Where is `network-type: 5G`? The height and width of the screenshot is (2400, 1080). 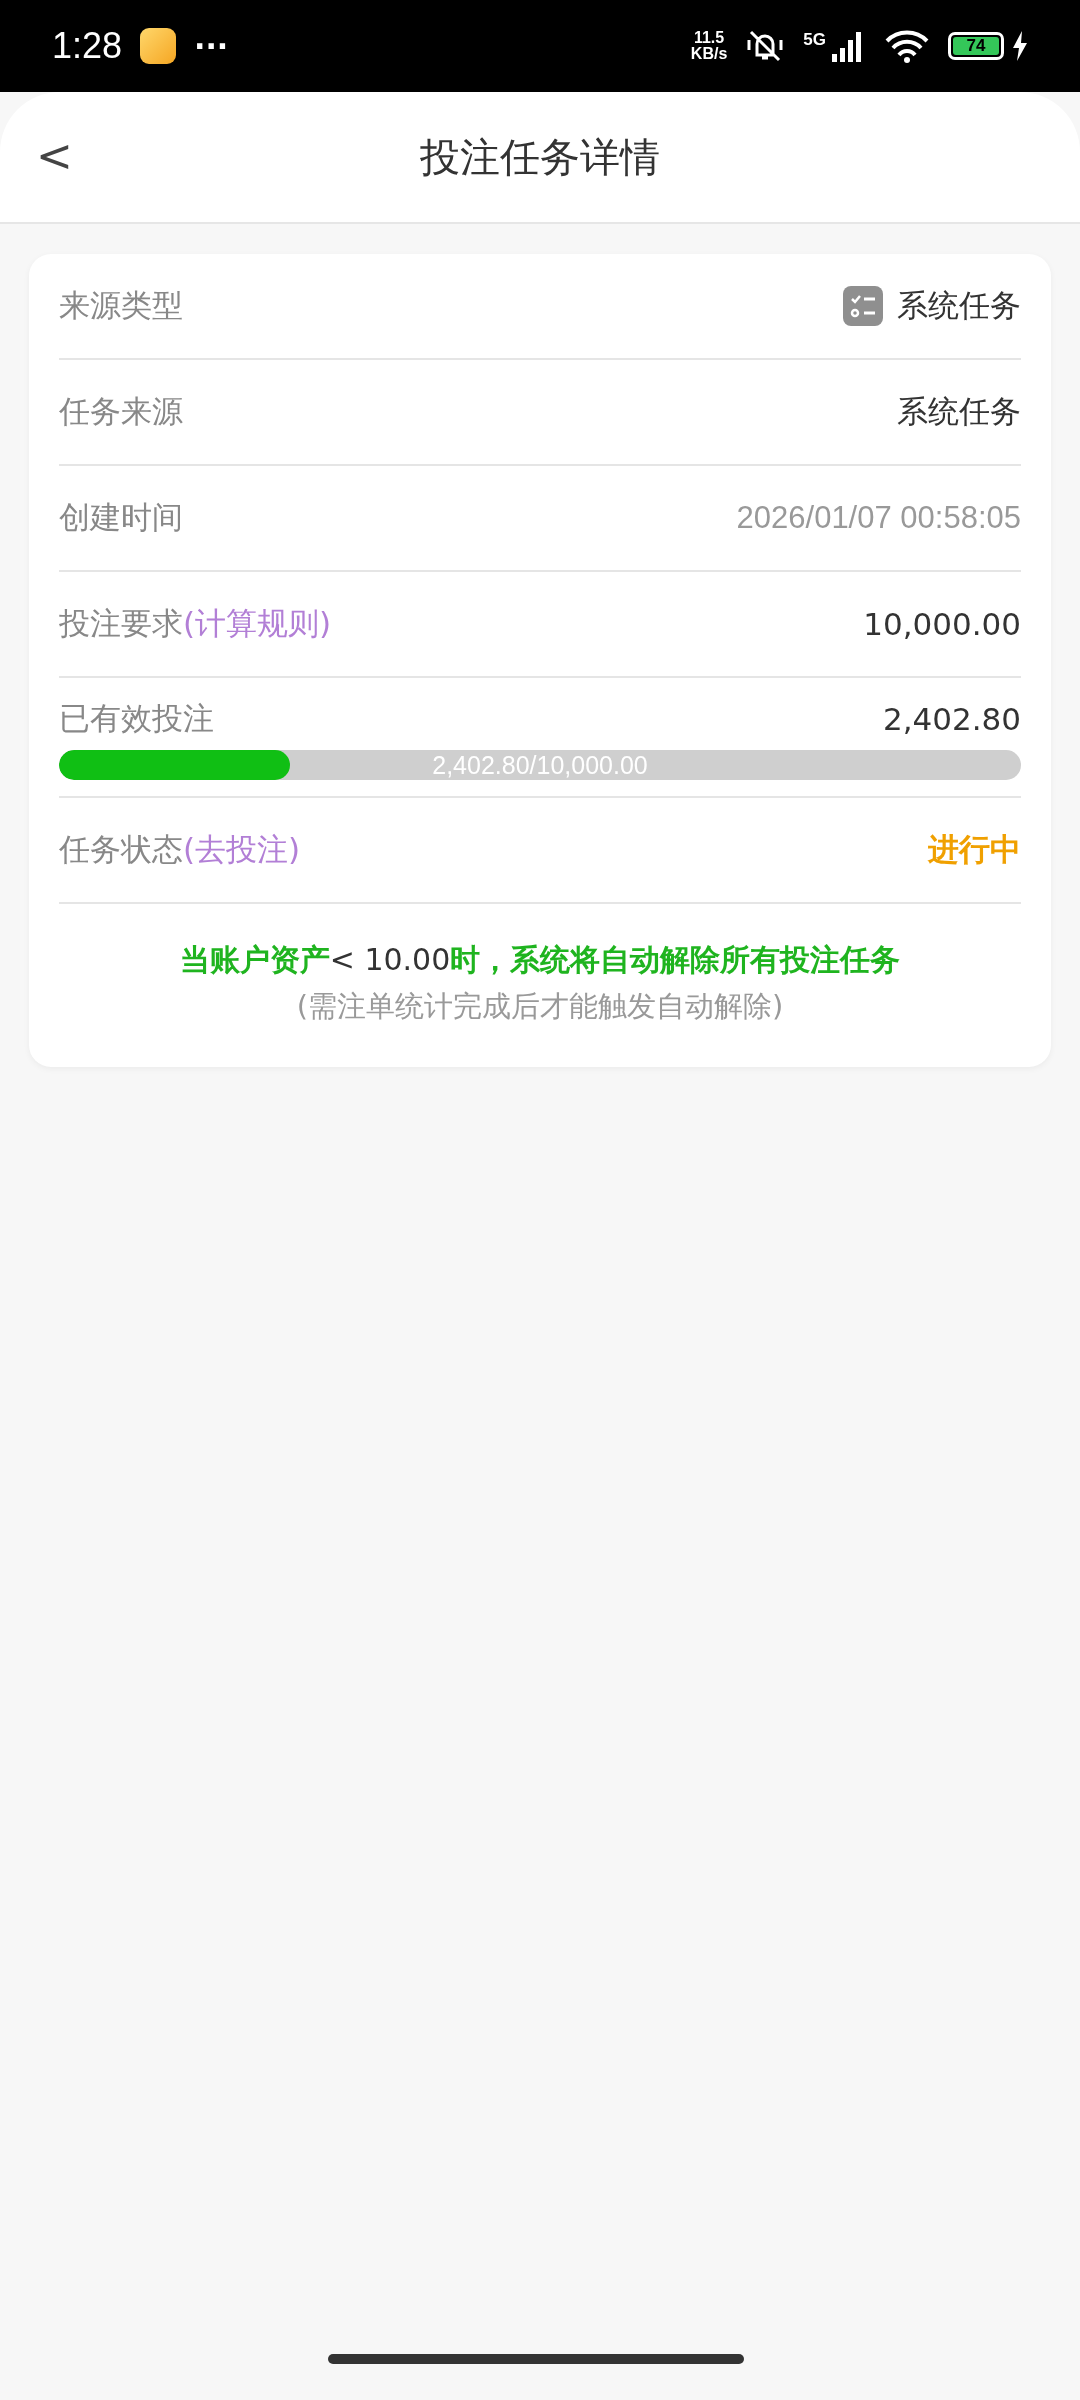 network-type: 5G is located at coordinates (814, 40).